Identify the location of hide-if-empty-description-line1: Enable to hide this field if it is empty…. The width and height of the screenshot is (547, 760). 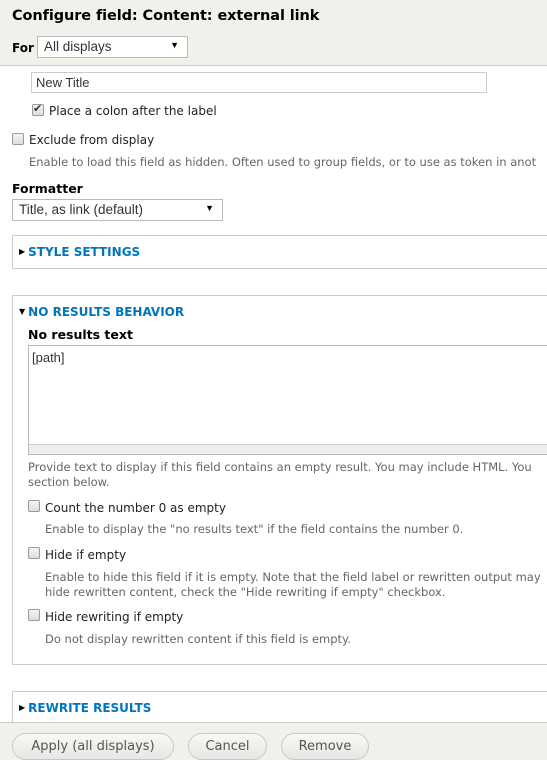
(293, 577).